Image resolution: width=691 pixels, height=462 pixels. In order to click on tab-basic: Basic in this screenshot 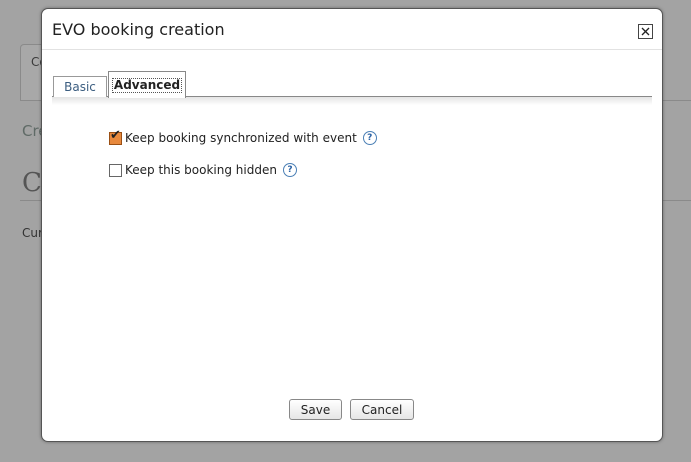, I will do `click(80, 86)`.